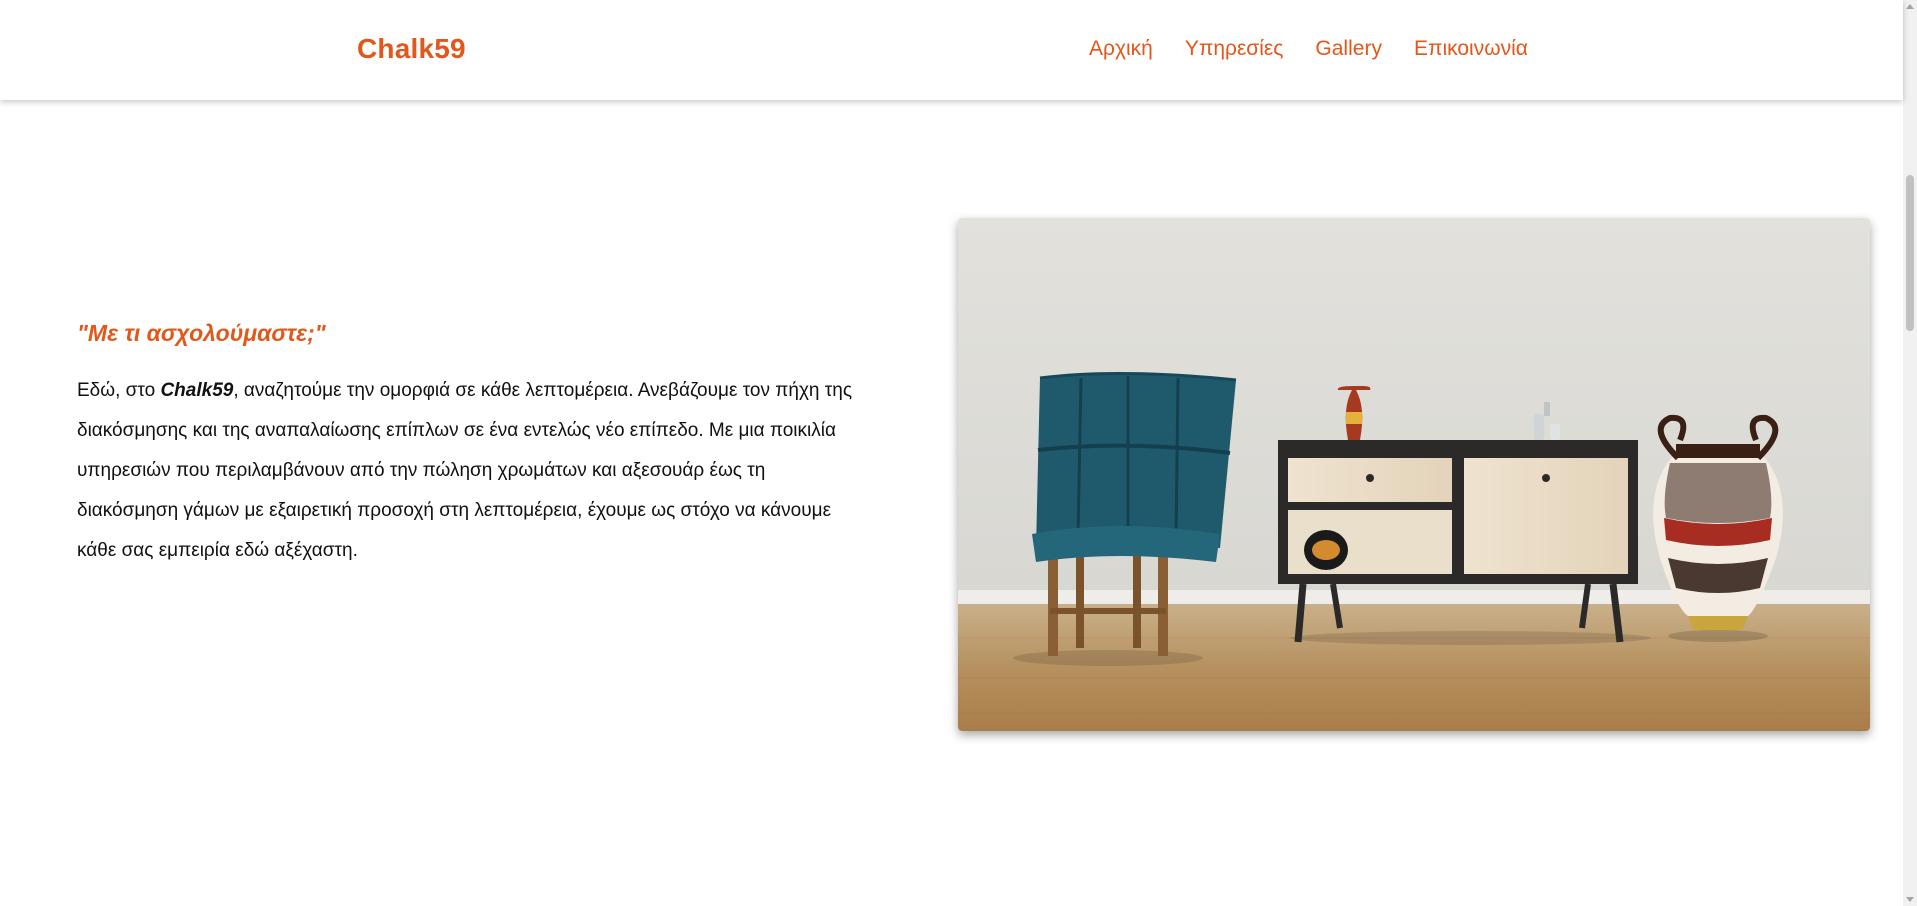 This screenshot has width=1917, height=906. Describe the element at coordinates (1910, 899) in the screenshot. I see `scroll-down-arrow-icon` at that location.